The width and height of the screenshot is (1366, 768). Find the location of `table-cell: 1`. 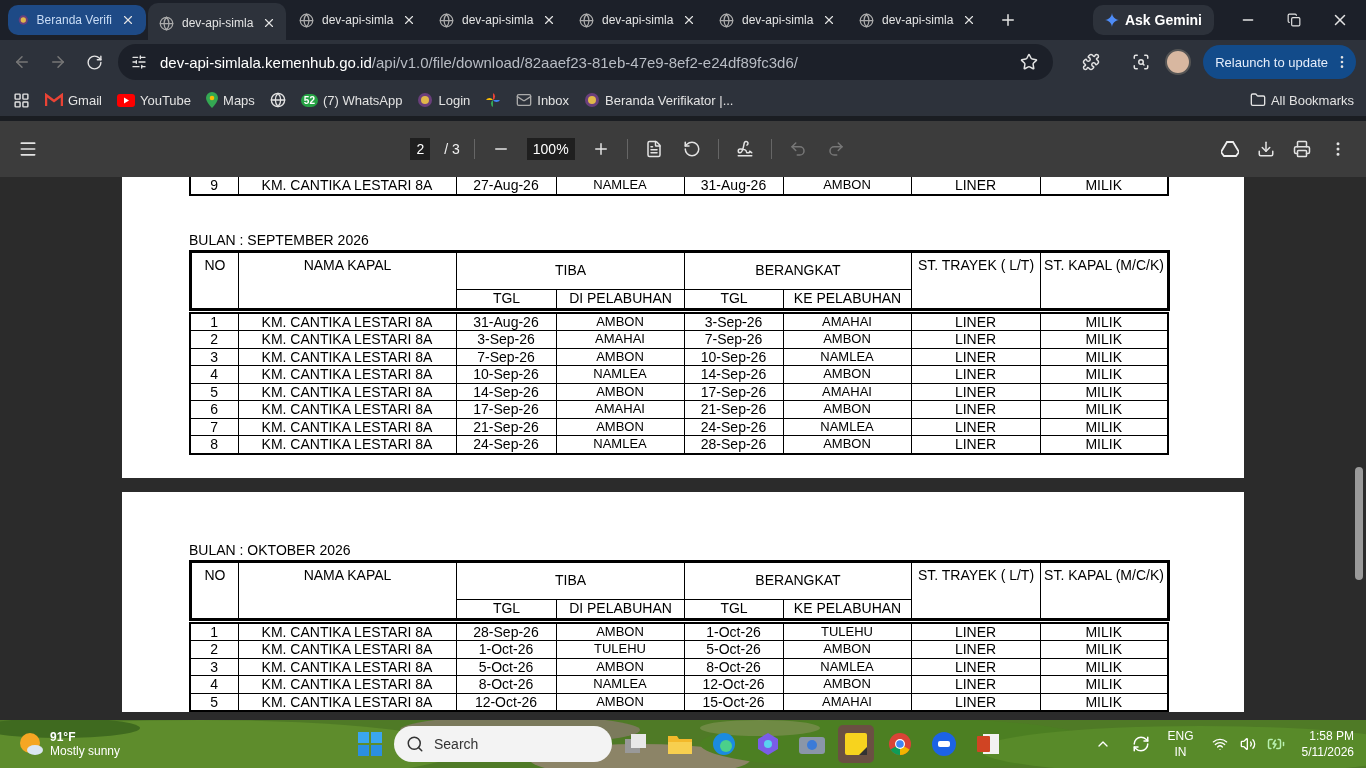

table-cell: 1 is located at coordinates (214, 321).